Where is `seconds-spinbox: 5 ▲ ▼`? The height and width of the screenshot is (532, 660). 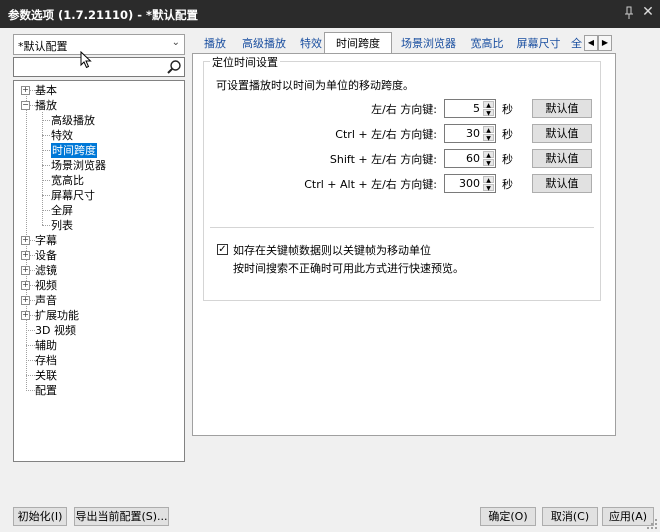 seconds-spinbox: 5 ▲ ▼ is located at coordinates (470, 108).